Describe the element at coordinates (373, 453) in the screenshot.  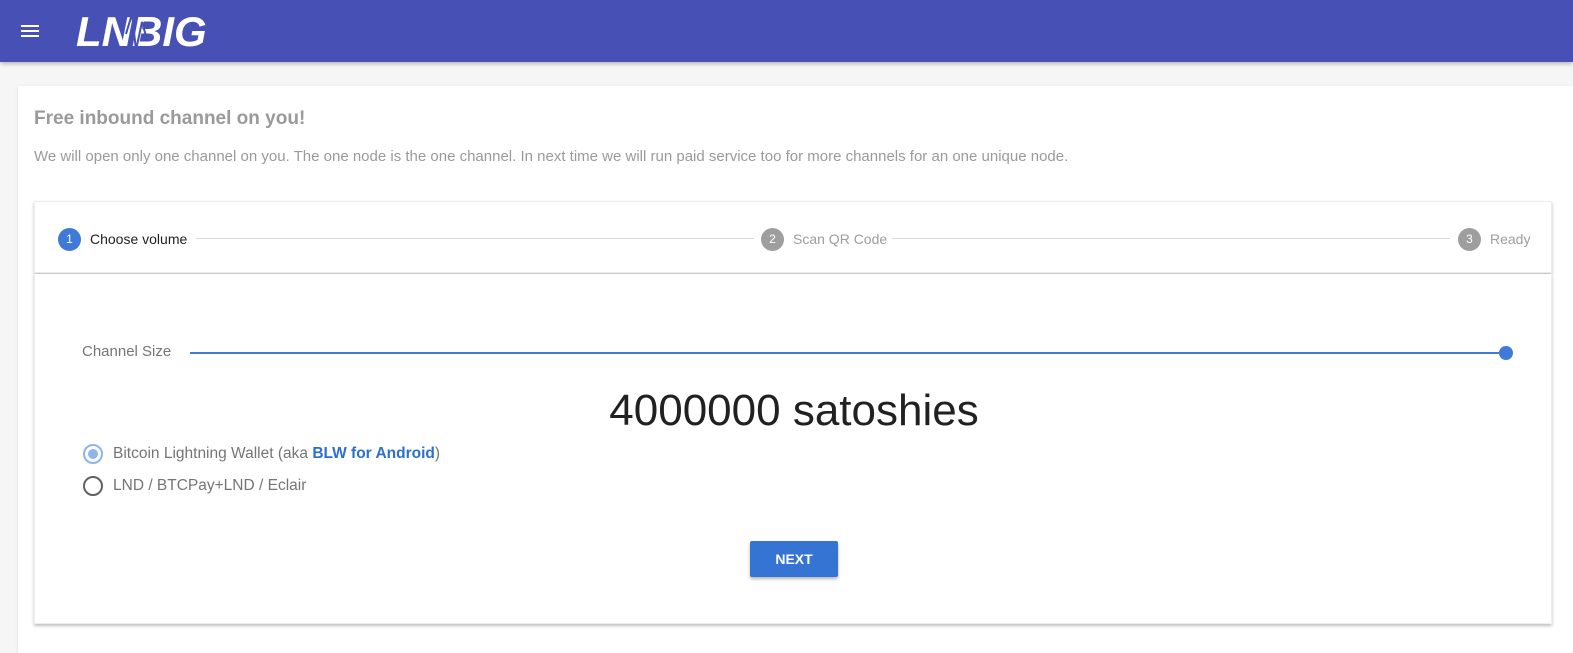
I see `blw-for-android-link: BLW for Android` at that location.